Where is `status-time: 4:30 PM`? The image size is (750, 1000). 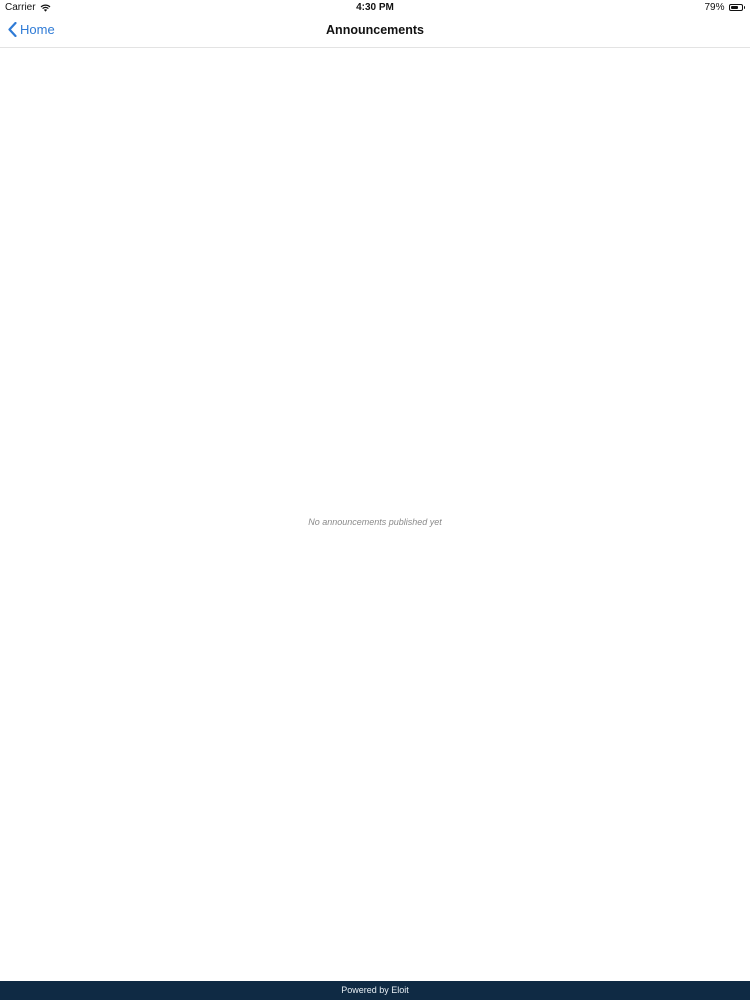 status-time: 4:30 PM is located at coordinates (375, 7).